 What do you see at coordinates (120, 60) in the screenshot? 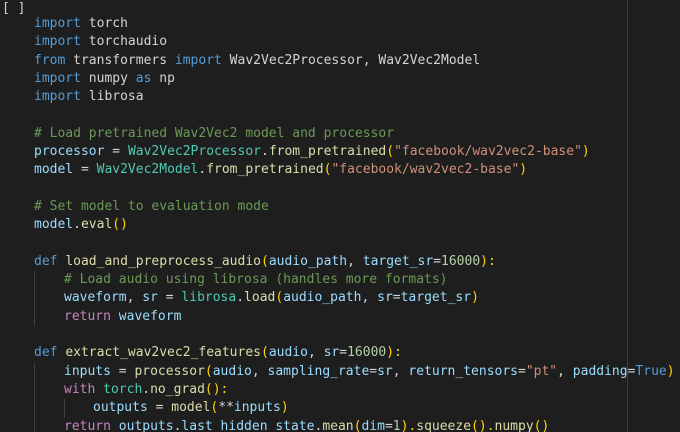
I see `code-token: transformers` at bounding box center [120, 60].